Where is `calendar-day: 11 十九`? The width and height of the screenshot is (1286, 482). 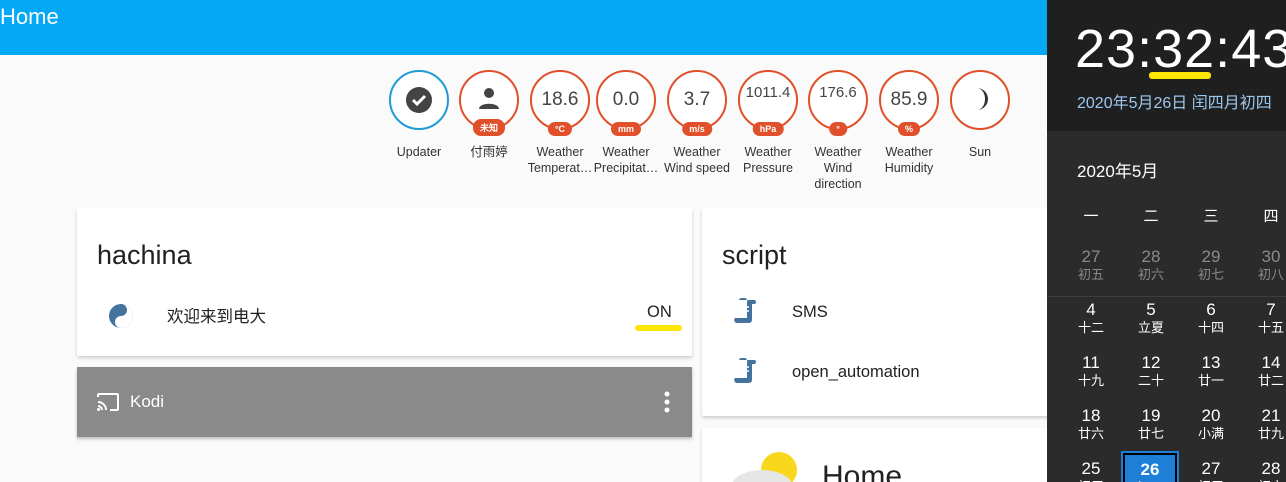
calendar-day: 11 十九 is located at coordinates (1091, 371).